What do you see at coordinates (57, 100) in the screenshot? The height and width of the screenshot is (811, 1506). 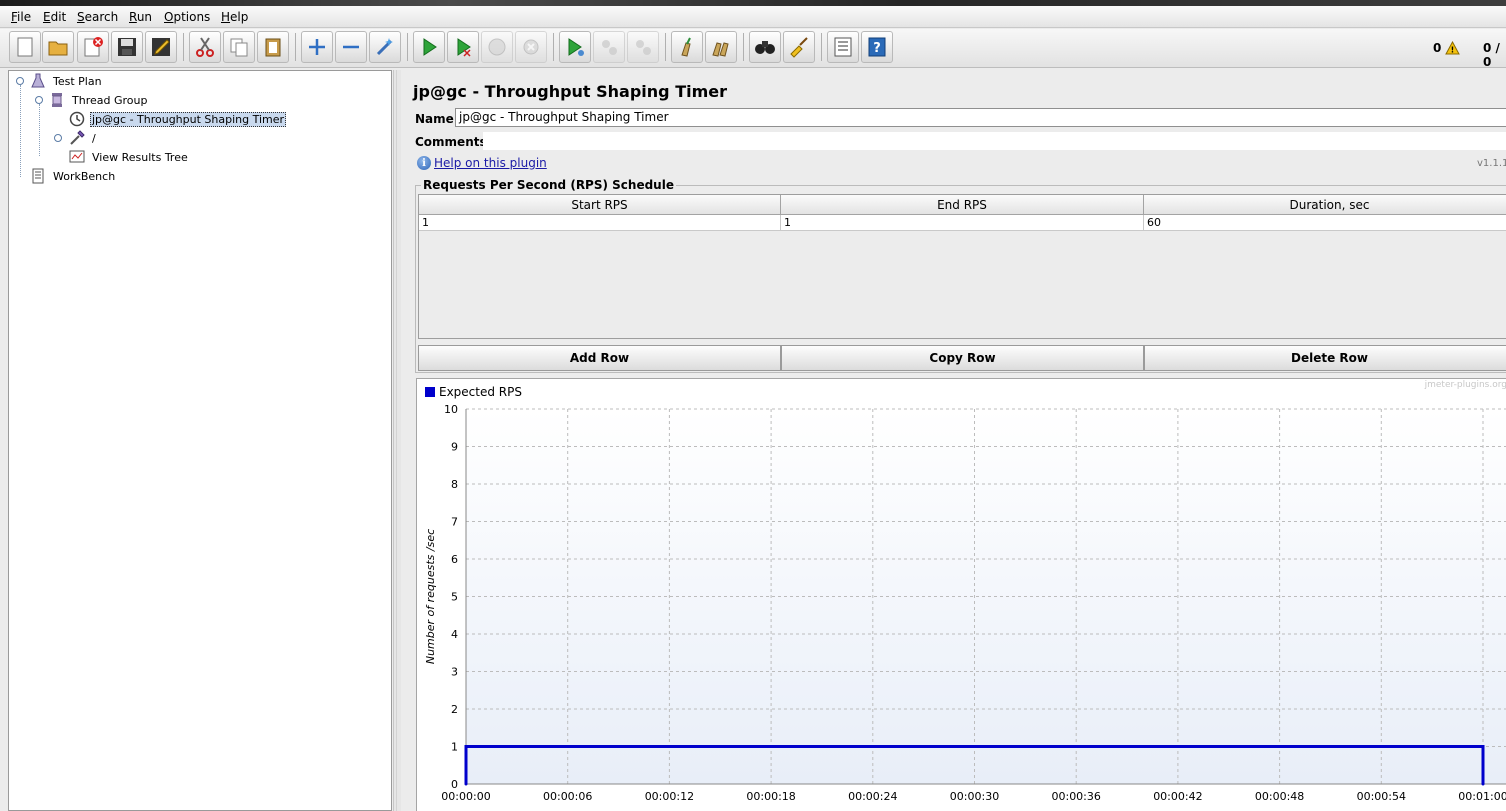 I see `thread-spool-icon` at bounding box center [57, 100].